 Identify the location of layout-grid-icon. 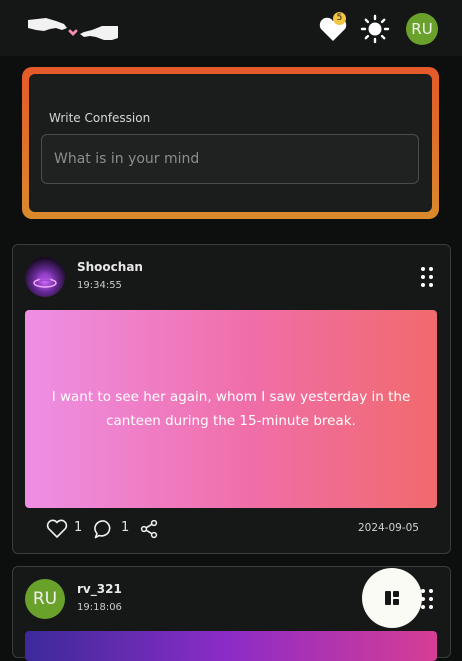
(392, 598).